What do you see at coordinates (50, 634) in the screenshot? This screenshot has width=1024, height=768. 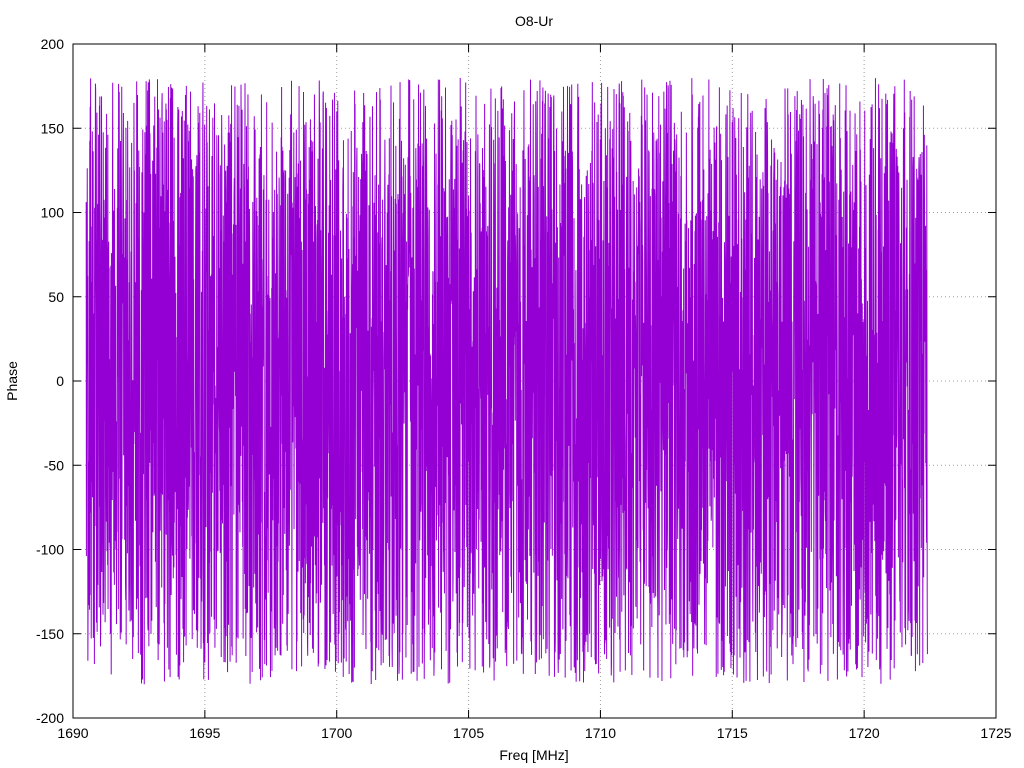 I see `y-tick-label: -150` at bounding box center [50, 634].